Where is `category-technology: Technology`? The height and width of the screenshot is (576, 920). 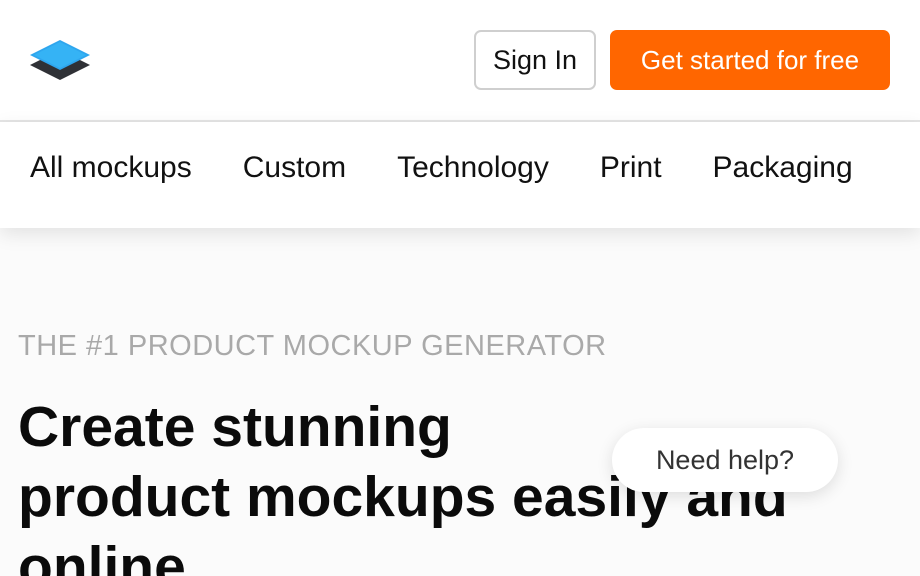 category-technology: Technology is located at coordinates (473, 168).